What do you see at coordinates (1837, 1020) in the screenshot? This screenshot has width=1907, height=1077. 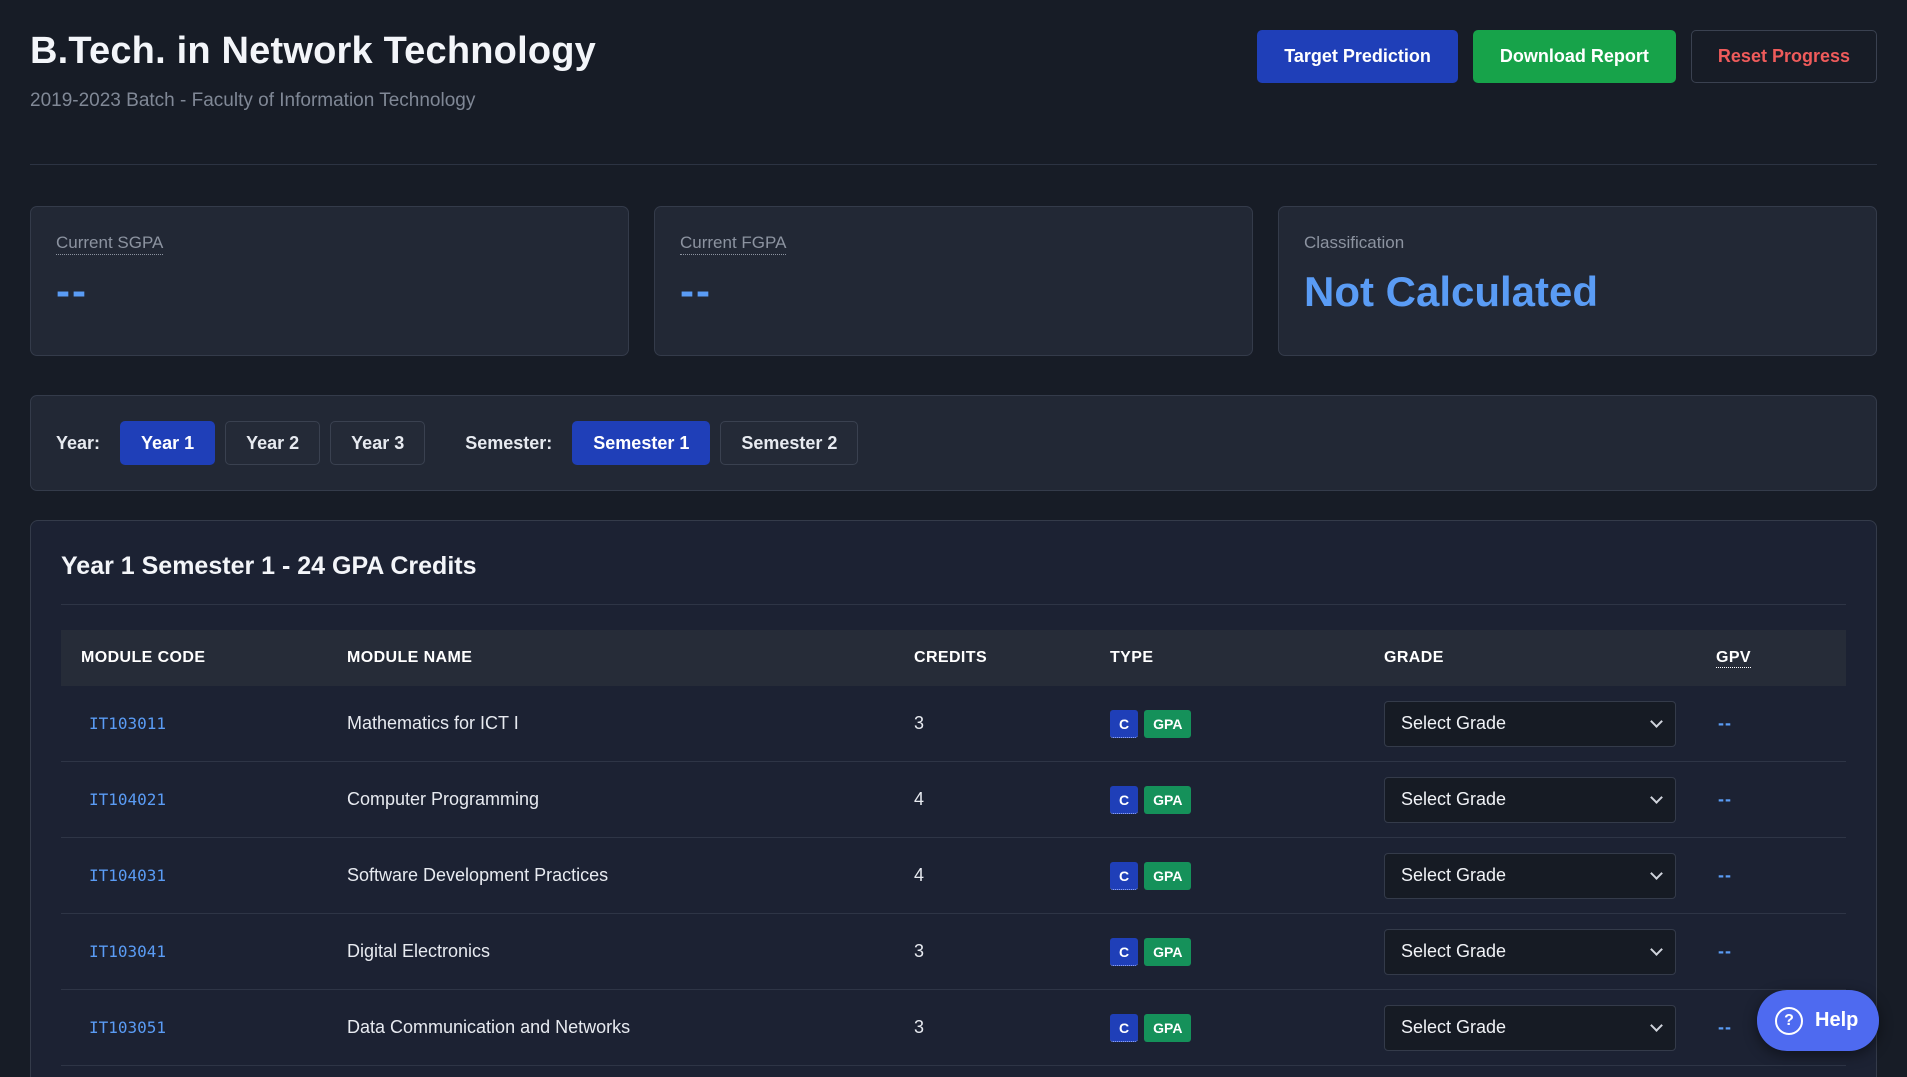 I see `help-label: Help` at bounding box center [1837, 1020].